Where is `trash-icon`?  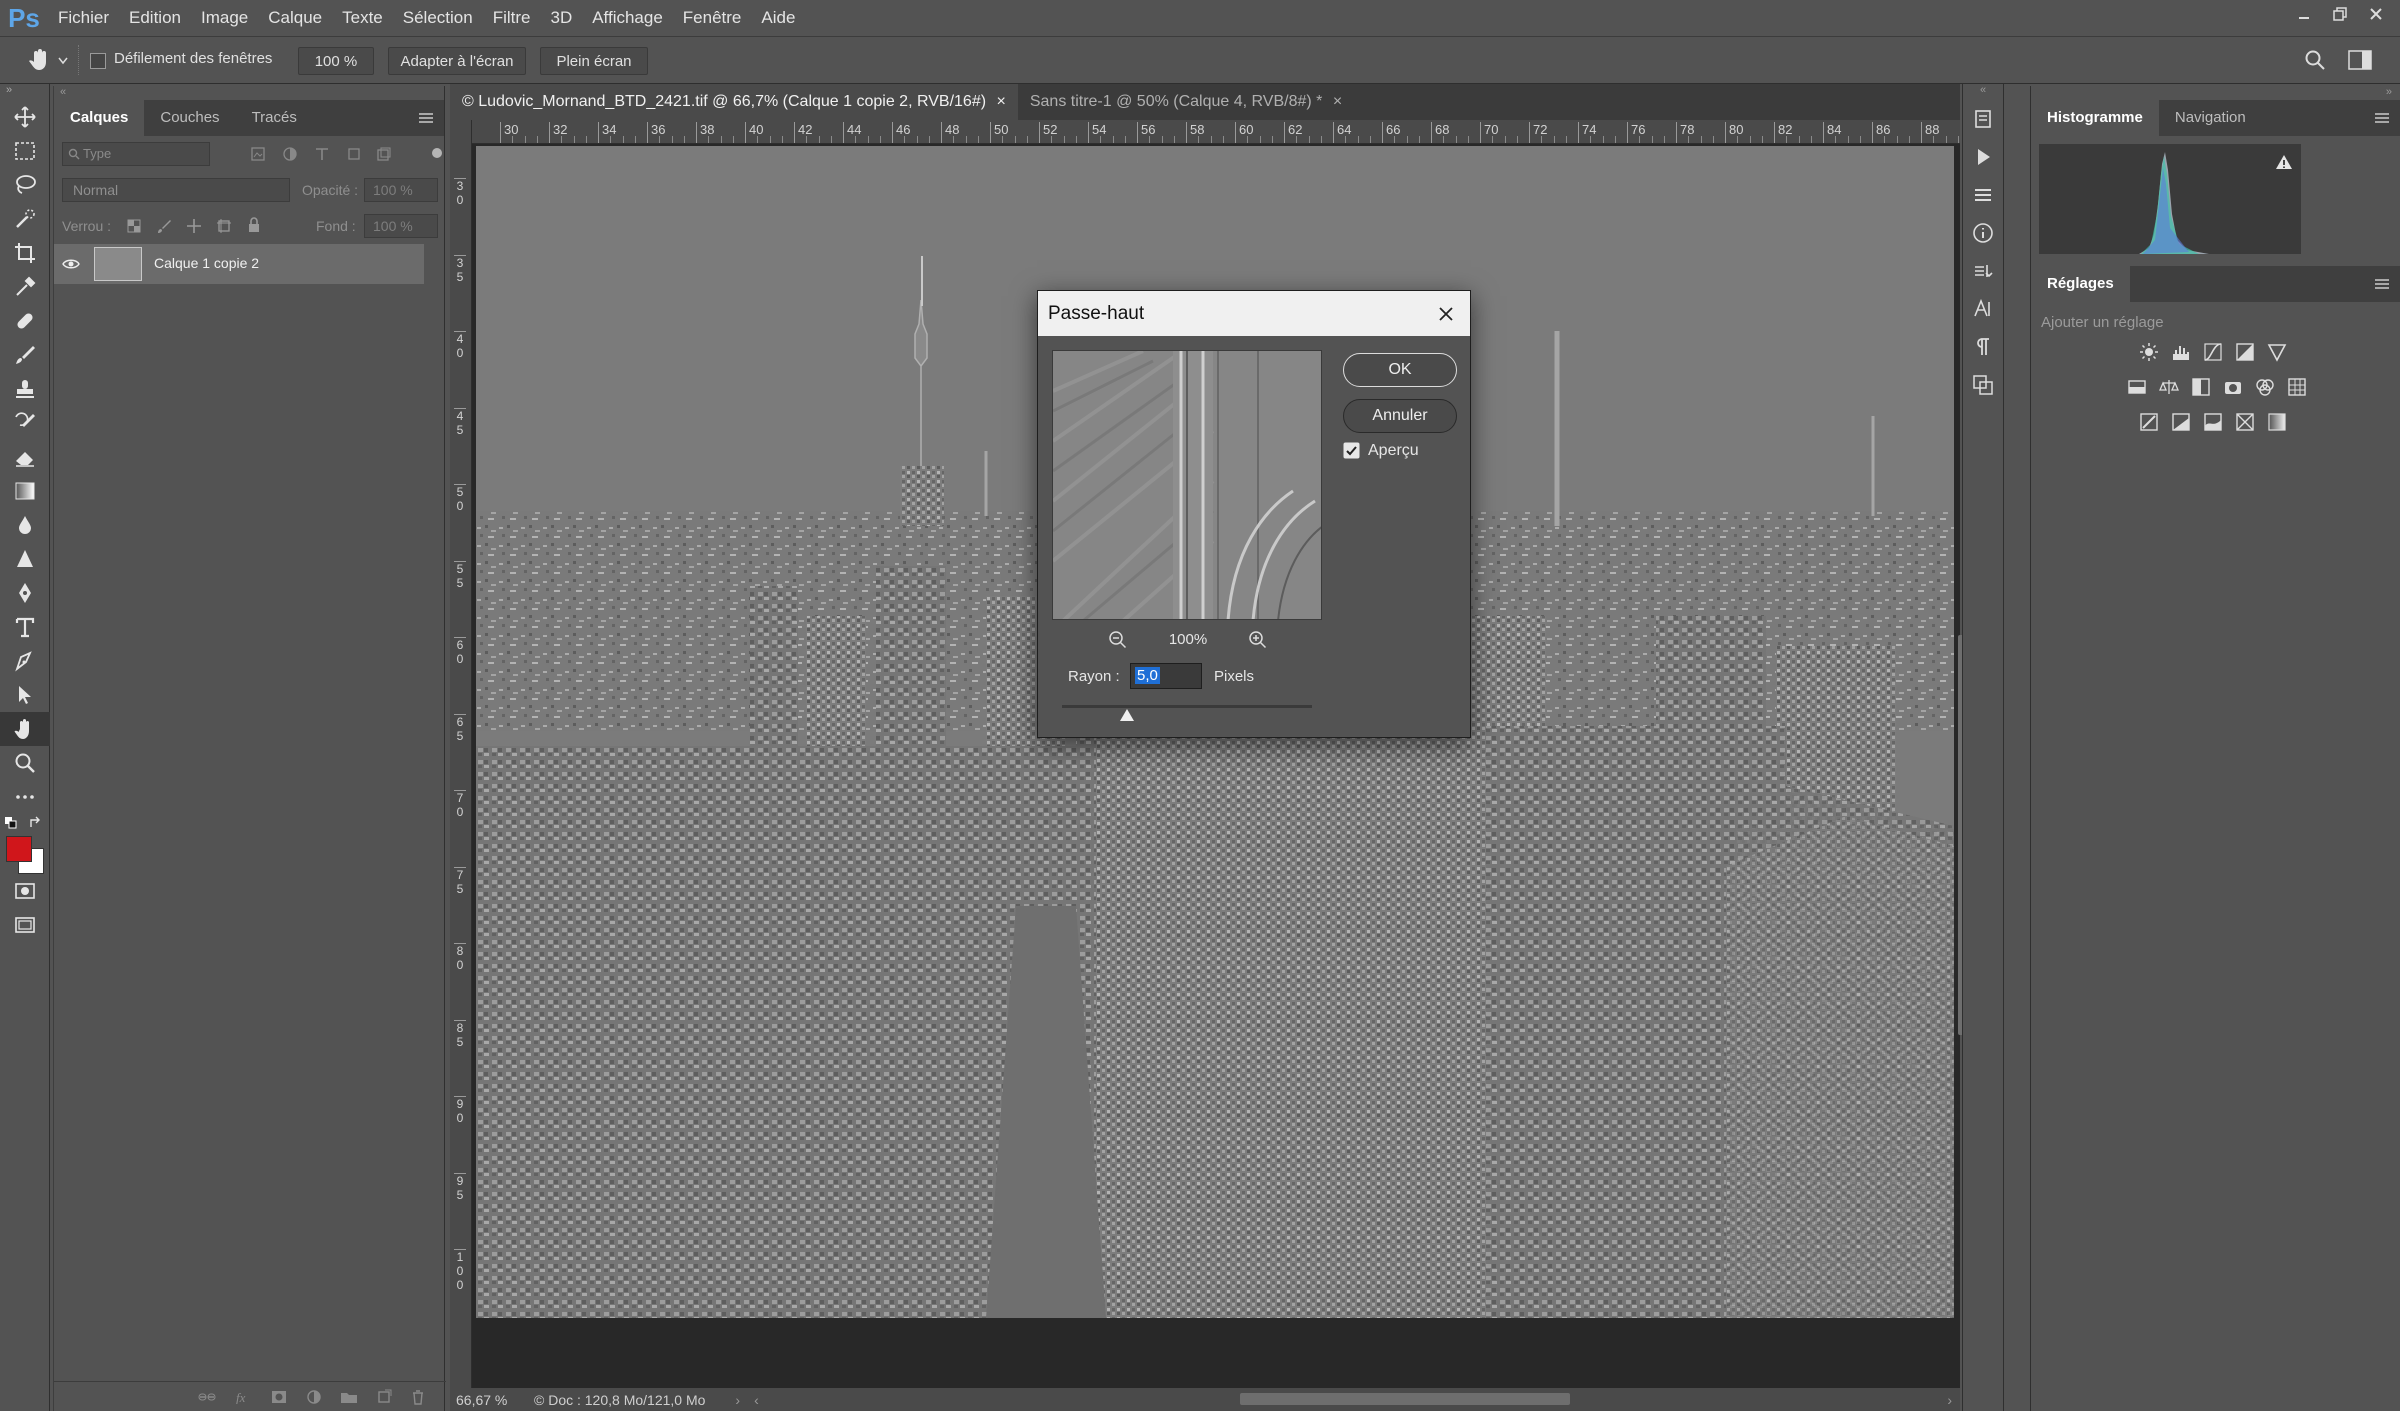
trash-icon is located at coordinates (418, 1397).